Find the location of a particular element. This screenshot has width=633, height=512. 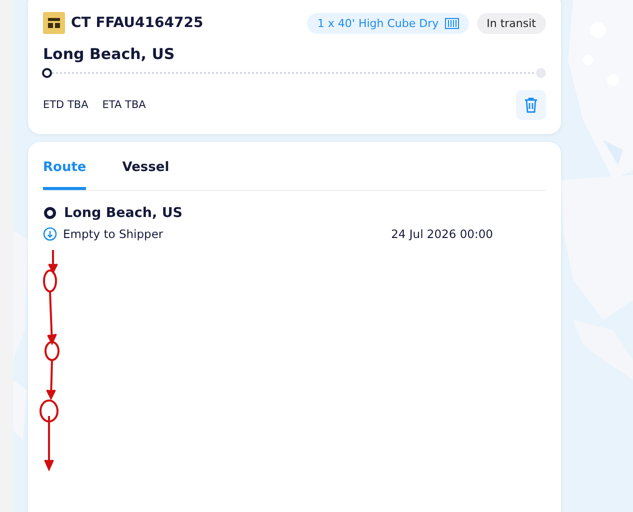

carrier-logo-icon is located at coordinates (54, 23).